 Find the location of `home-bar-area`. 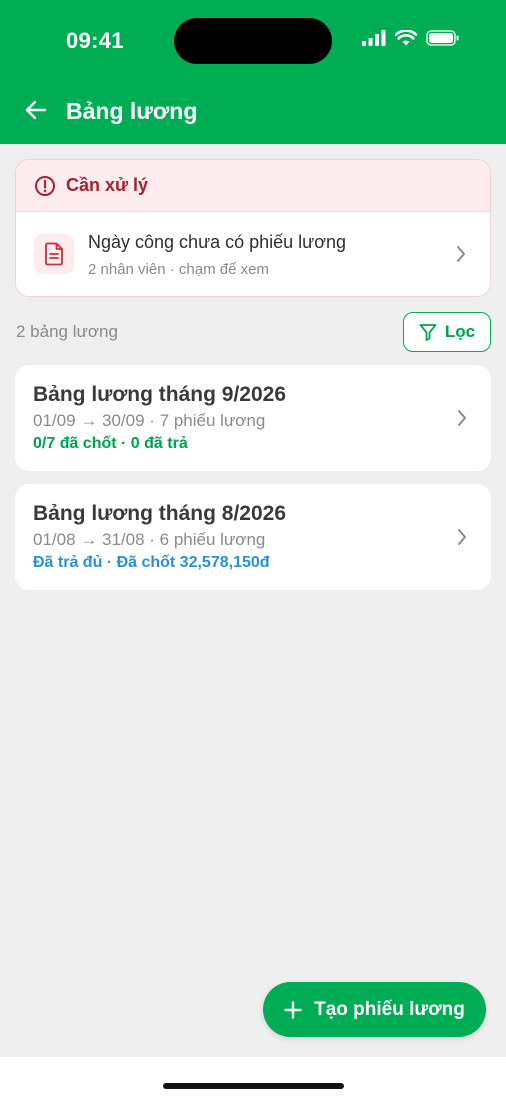

home-bar-area is located at coordinates (253, 1078).